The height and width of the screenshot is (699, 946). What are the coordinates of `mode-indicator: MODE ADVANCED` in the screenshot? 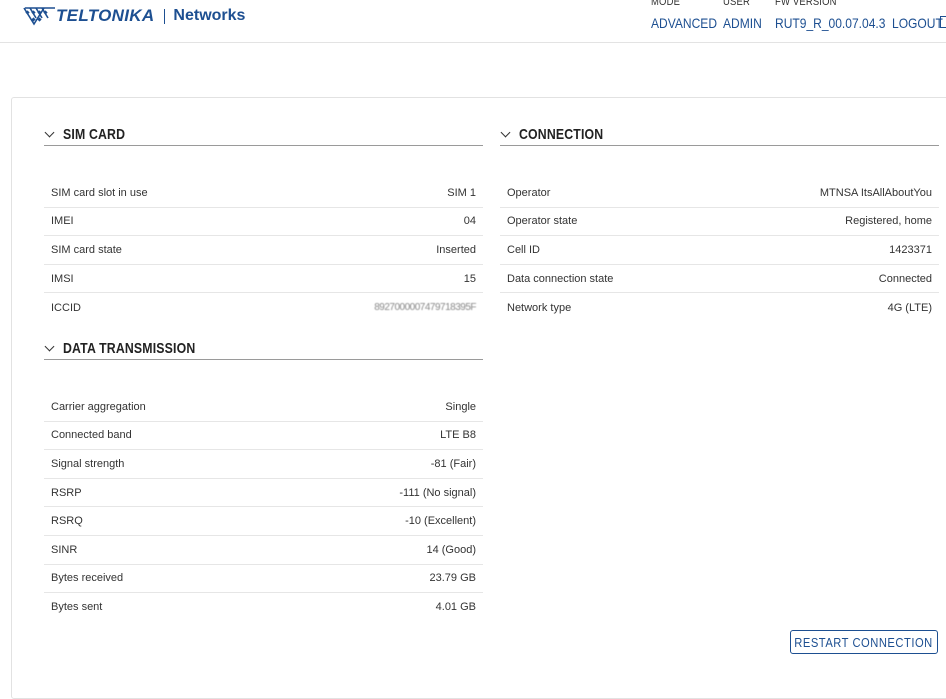 It's located at (689, 15).